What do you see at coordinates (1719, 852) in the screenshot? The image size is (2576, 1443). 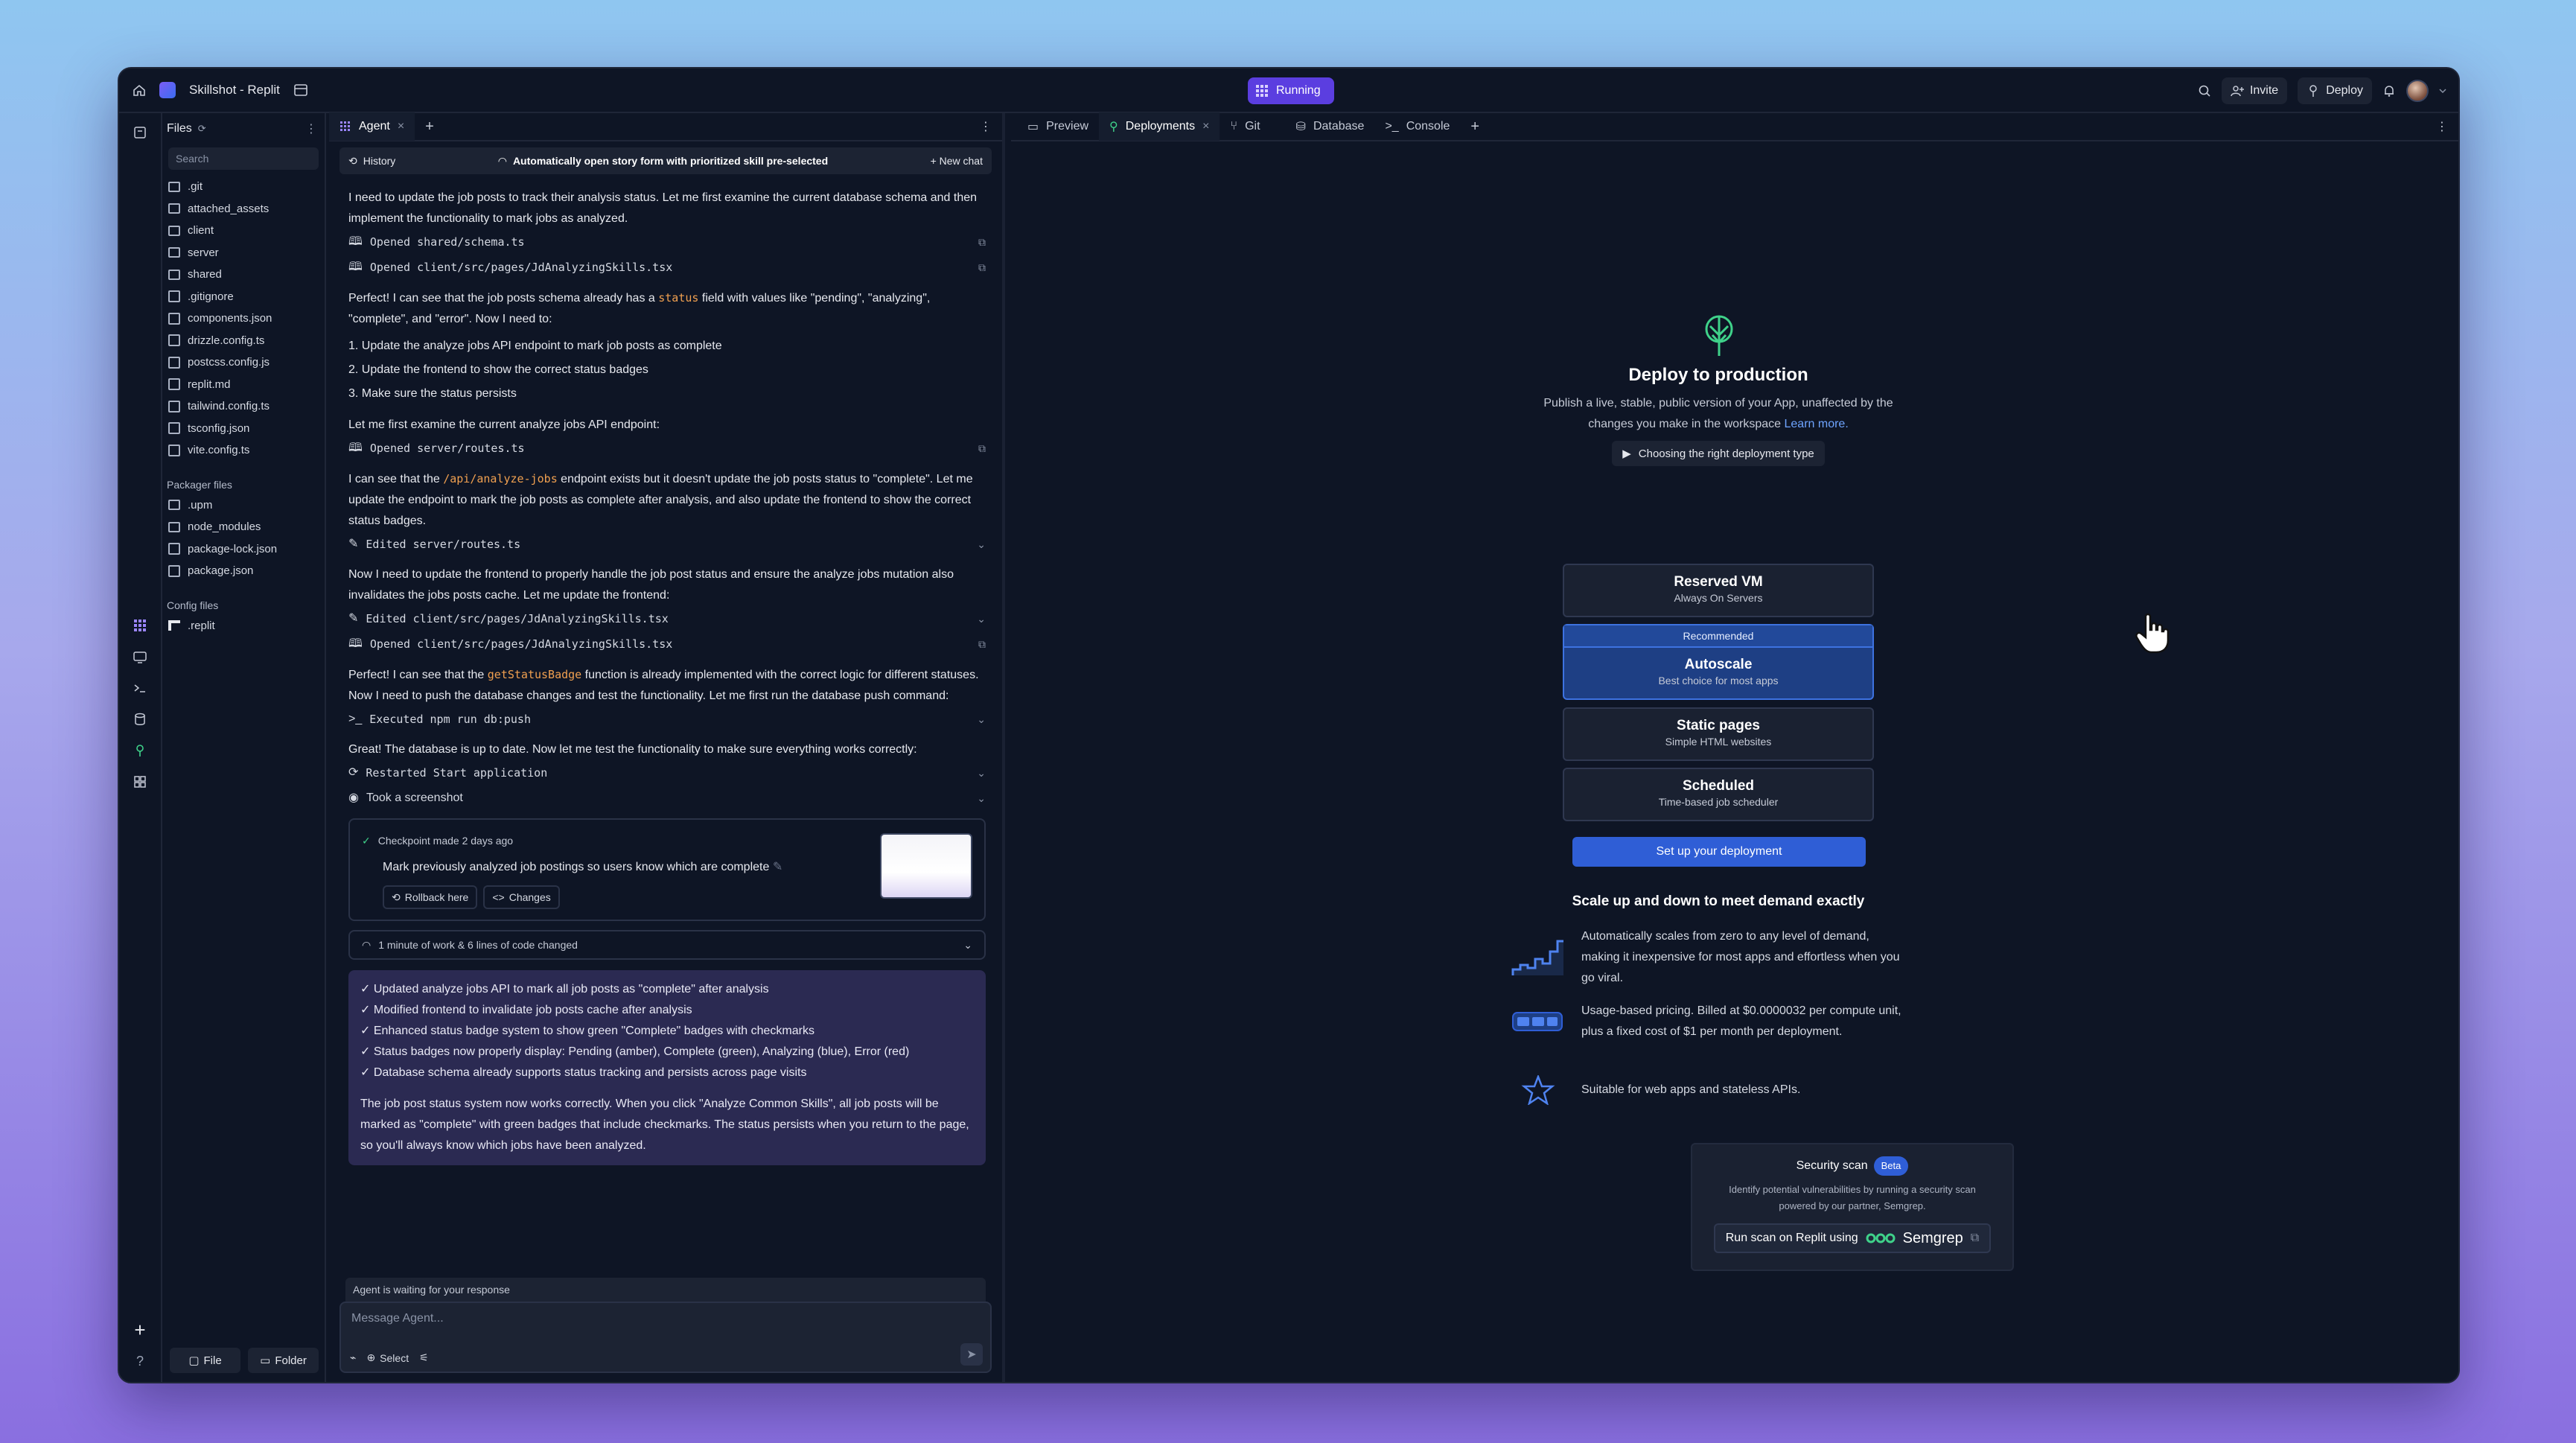 I see `setup-deployment-button: Set up your deployment` at bounding box center [1719, 852].